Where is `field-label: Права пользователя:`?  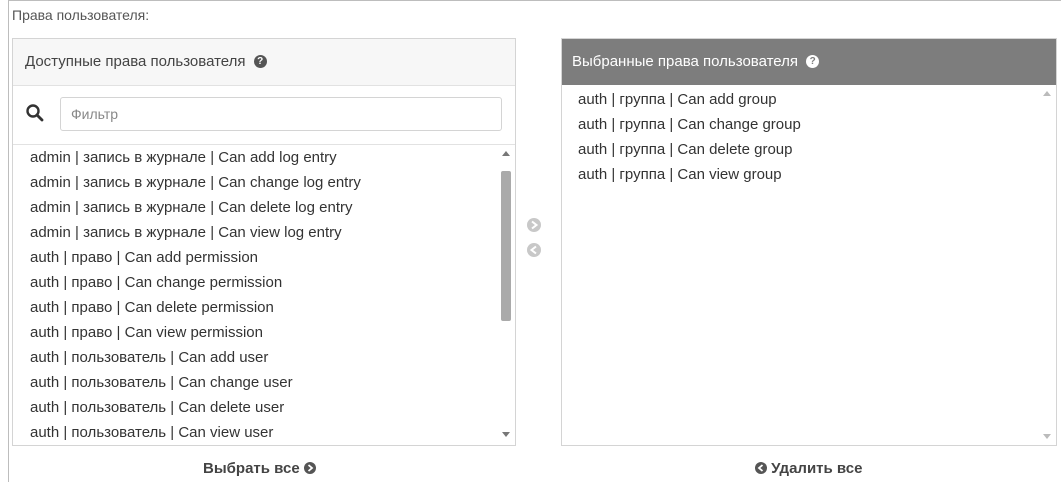
field-label: Права пользователя: is located at coordinates (81, 15).